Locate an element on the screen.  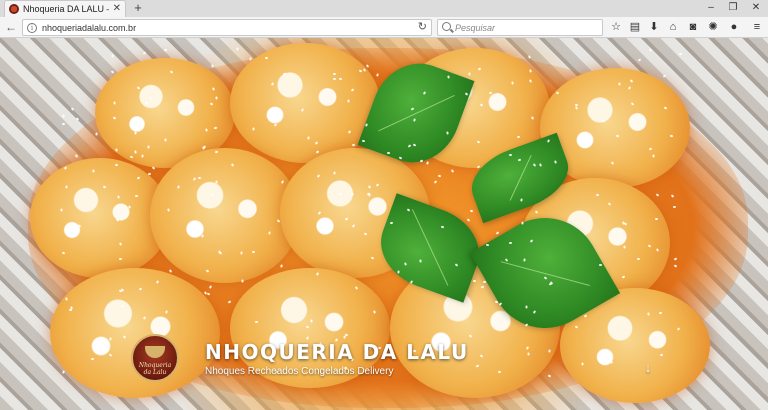
reader-icon: ▤ is located at coordinates (635, 27).